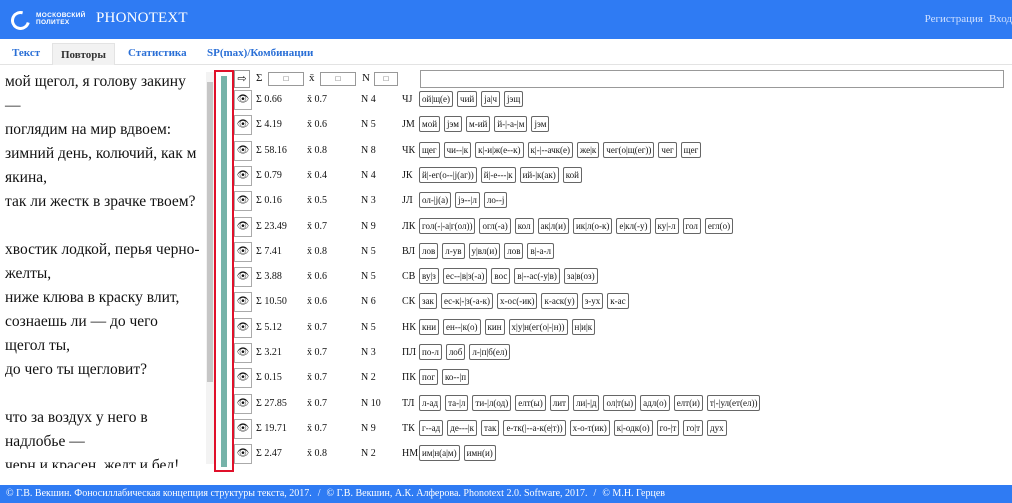 This screenshot has width=1012, height=503. Describe the element at coordinates (693, 427) in the screenshot. I see `syllable-chip: го|т` at that location.